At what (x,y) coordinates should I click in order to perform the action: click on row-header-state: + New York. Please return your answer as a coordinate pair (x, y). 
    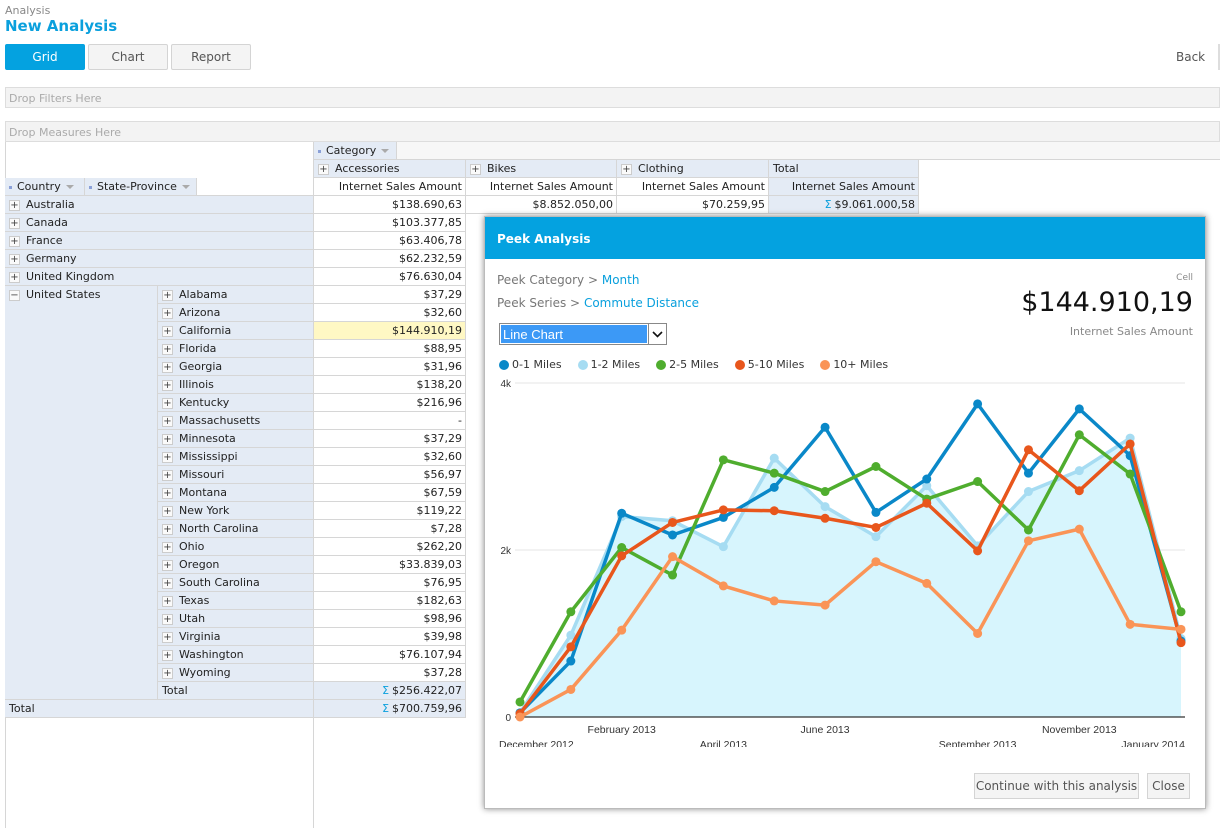
    Looking at the image, I should click on (236, 511).